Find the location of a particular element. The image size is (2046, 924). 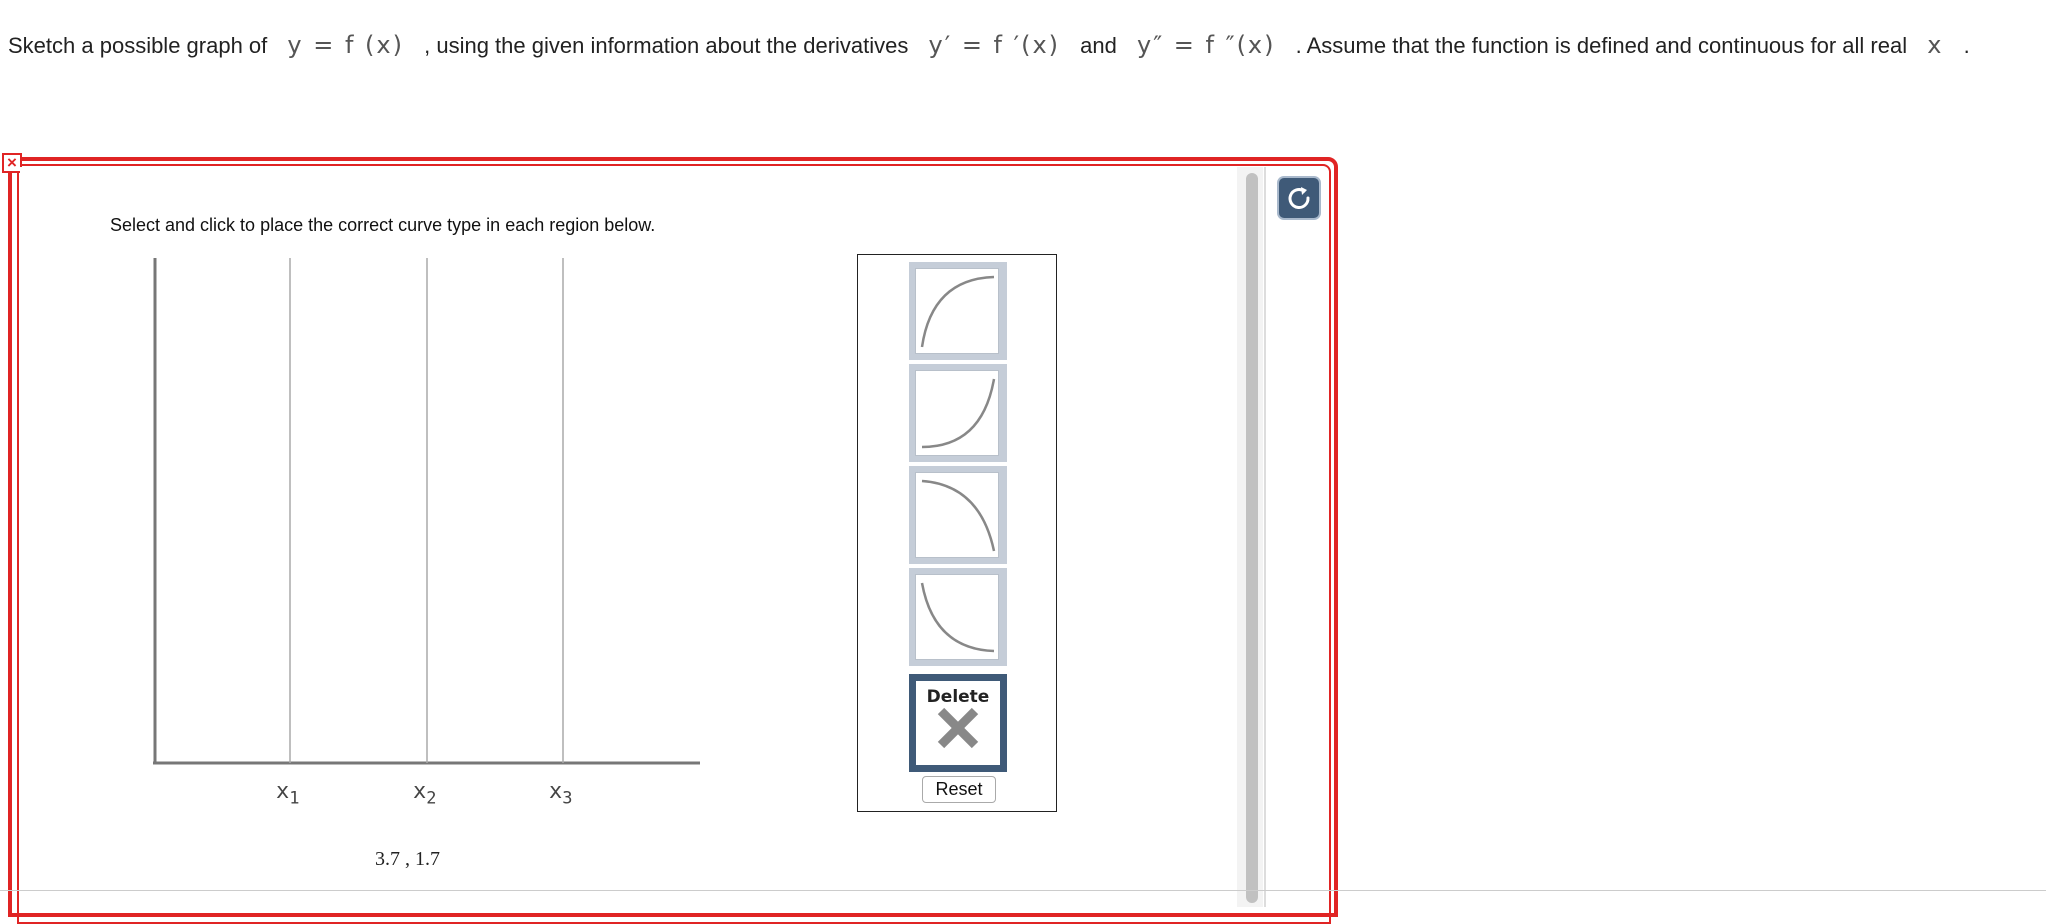

question-part-1: Sketch a possible graph of is located at coordinates (138, 45).